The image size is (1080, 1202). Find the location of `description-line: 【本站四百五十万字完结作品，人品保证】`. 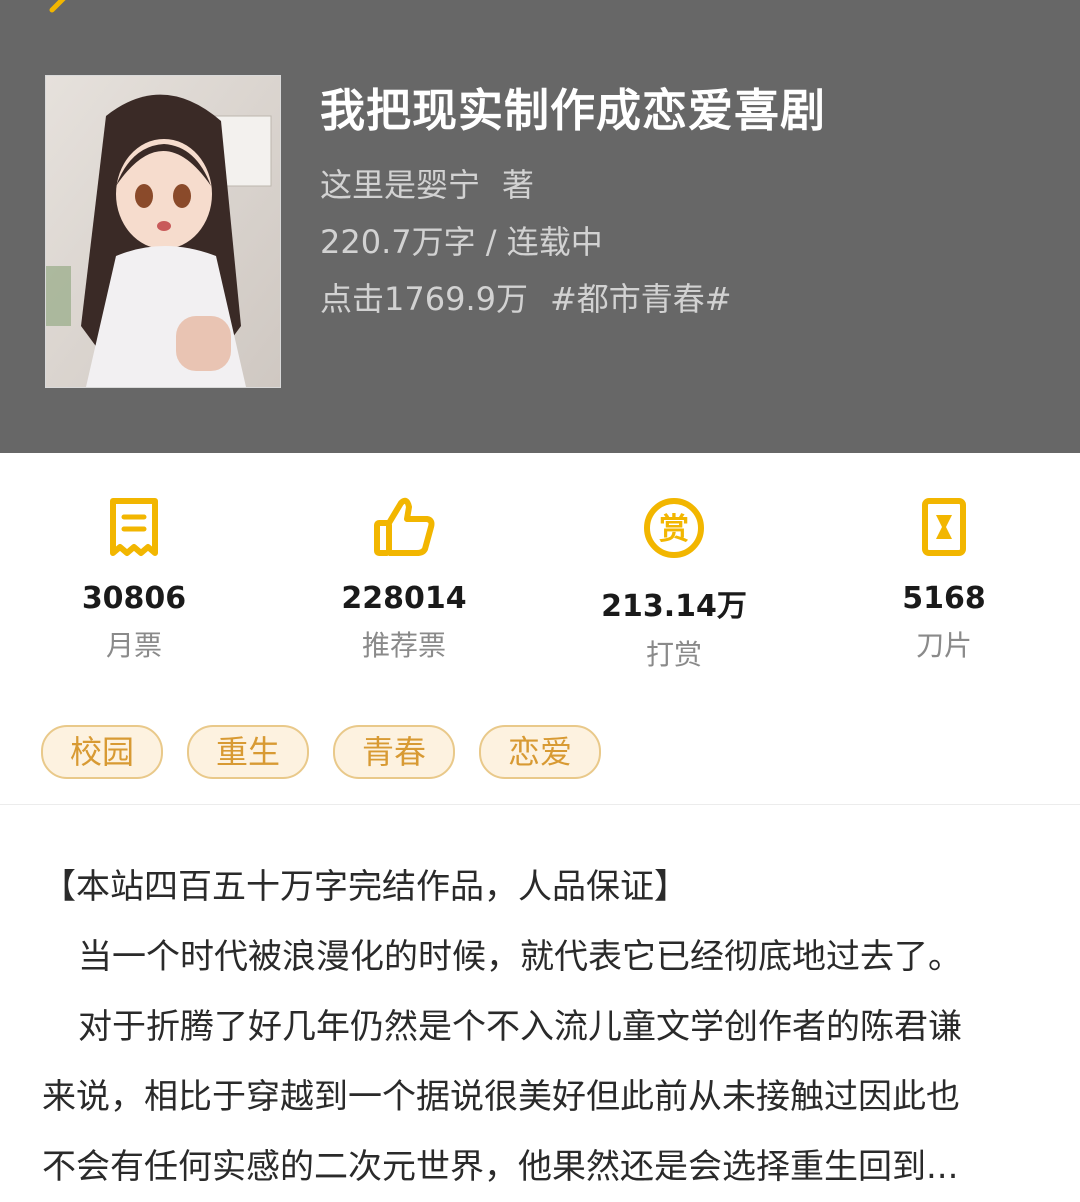

description-line: 【本站四百五十万字完结作品，人品保证】 is located at coordinates (365, 887).